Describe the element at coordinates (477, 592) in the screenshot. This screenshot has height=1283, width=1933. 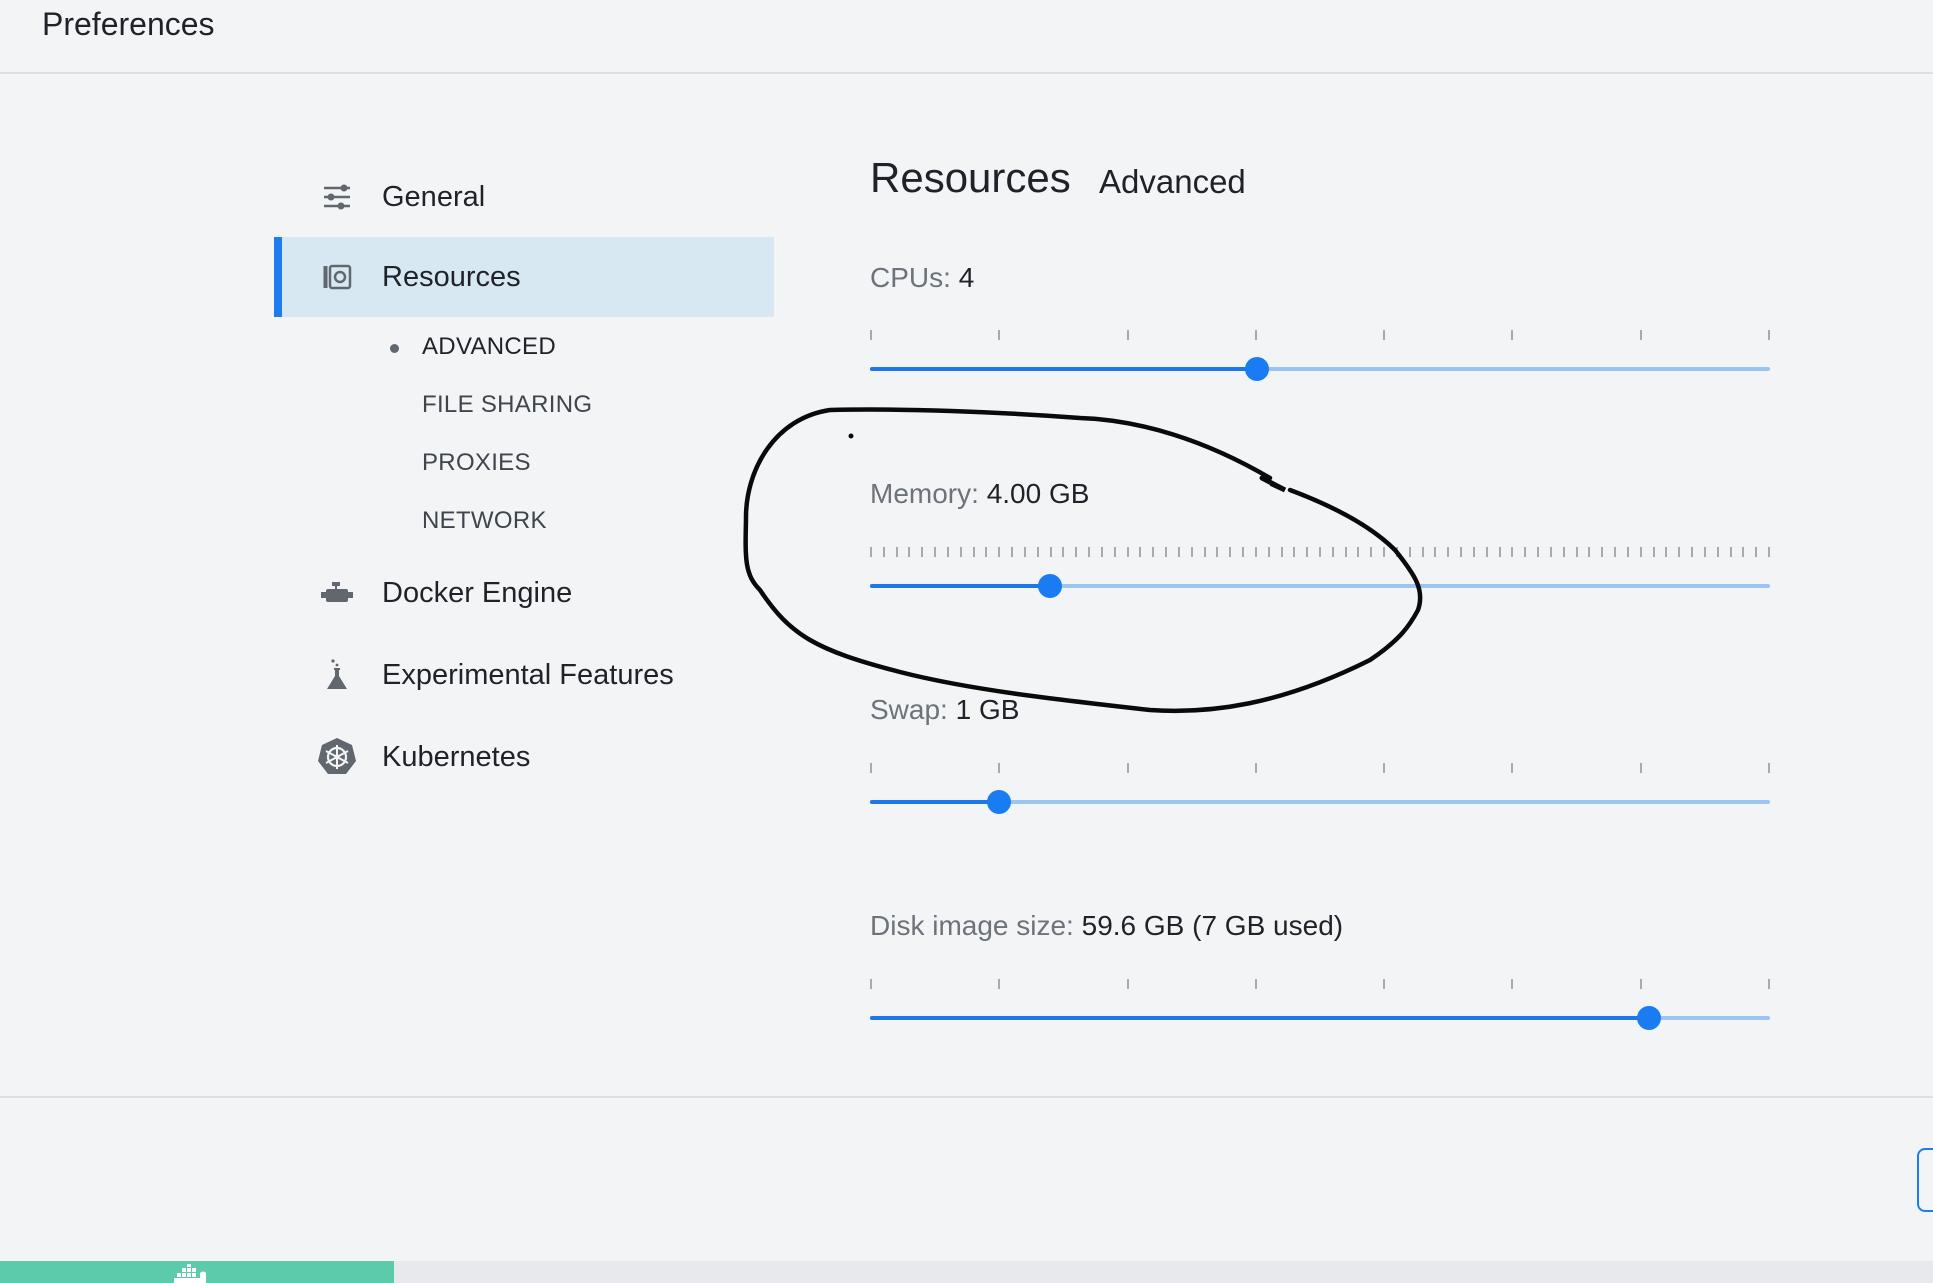
I see `sidebar-item-label: Docker Engine` at that location.